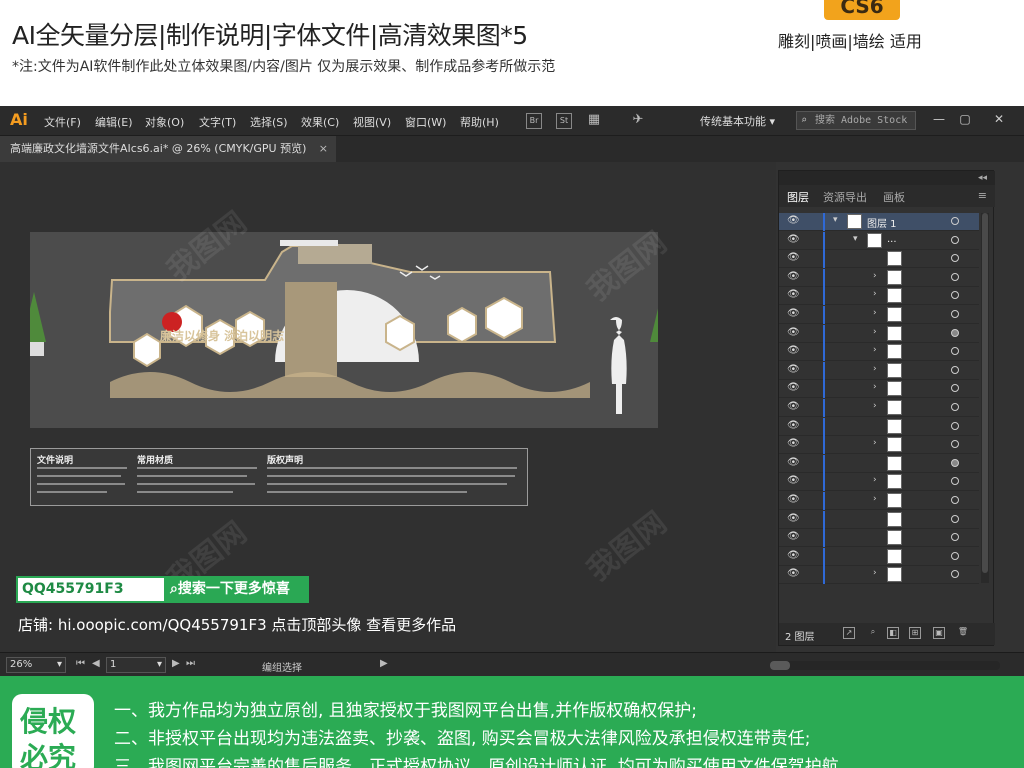 This screenshot has height=768, width=1024. What do you see at coordinates (939, 120) in the screenshot?
I see `minimize-button: —` at bounding box center [939, 120].